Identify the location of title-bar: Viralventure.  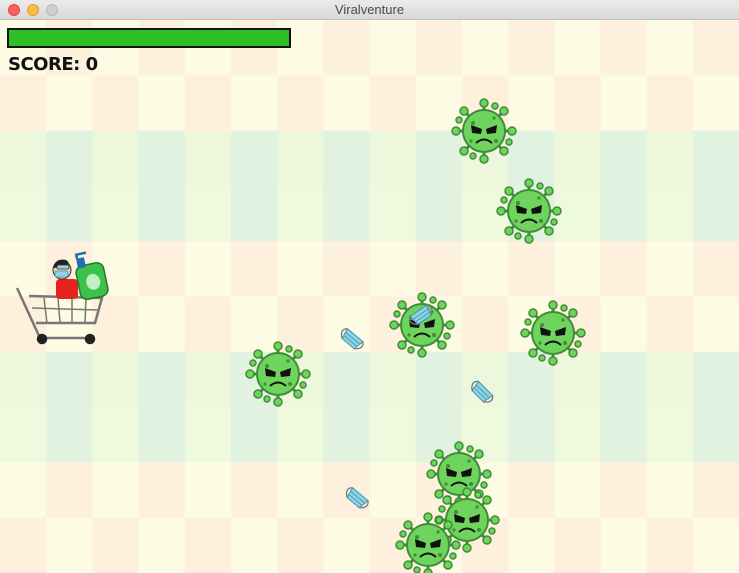
(369, 10).